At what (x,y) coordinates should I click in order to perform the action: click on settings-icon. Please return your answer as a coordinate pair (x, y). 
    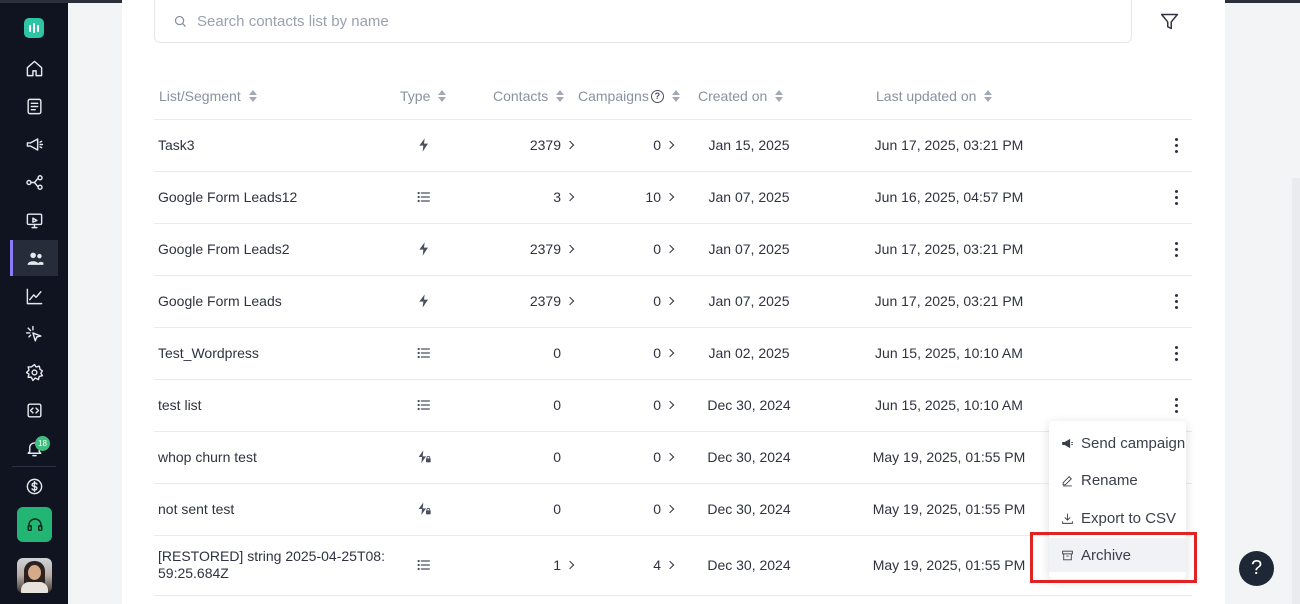
    Looking at the image, I should click on (34, 372).